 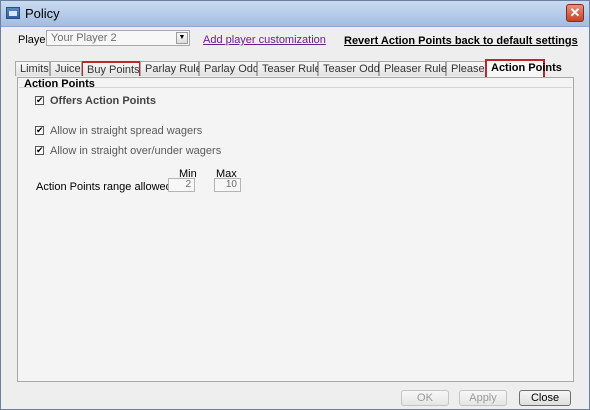 I want to click on title-bar: Policy ✕, so click(x=295, y=14).